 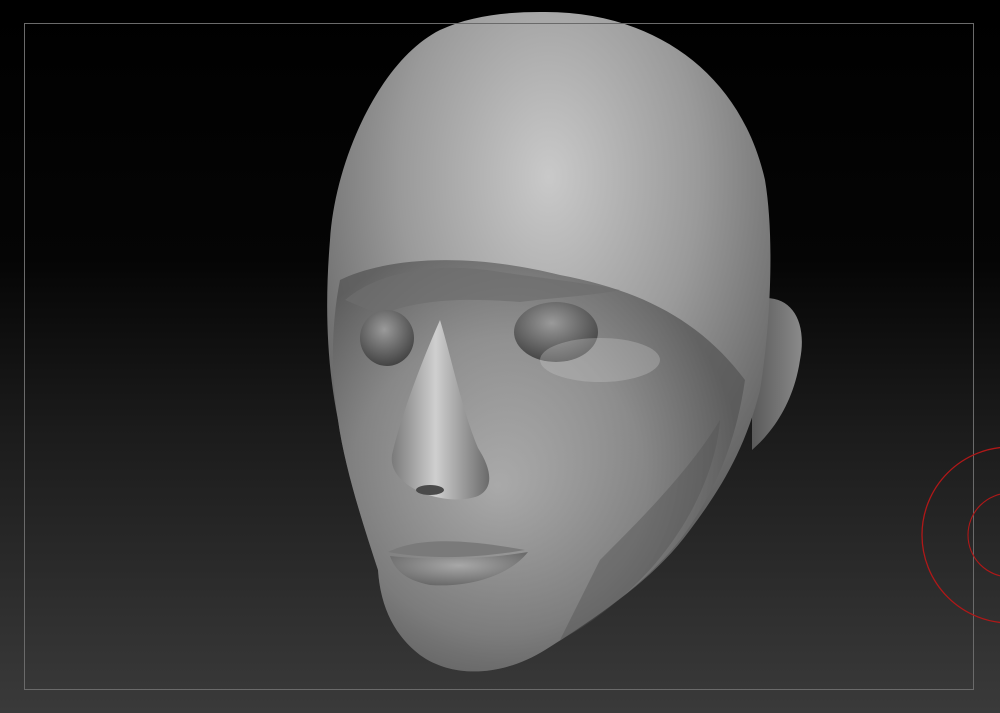 I want to click on cheek-highlight, so click(x=600, y=360).